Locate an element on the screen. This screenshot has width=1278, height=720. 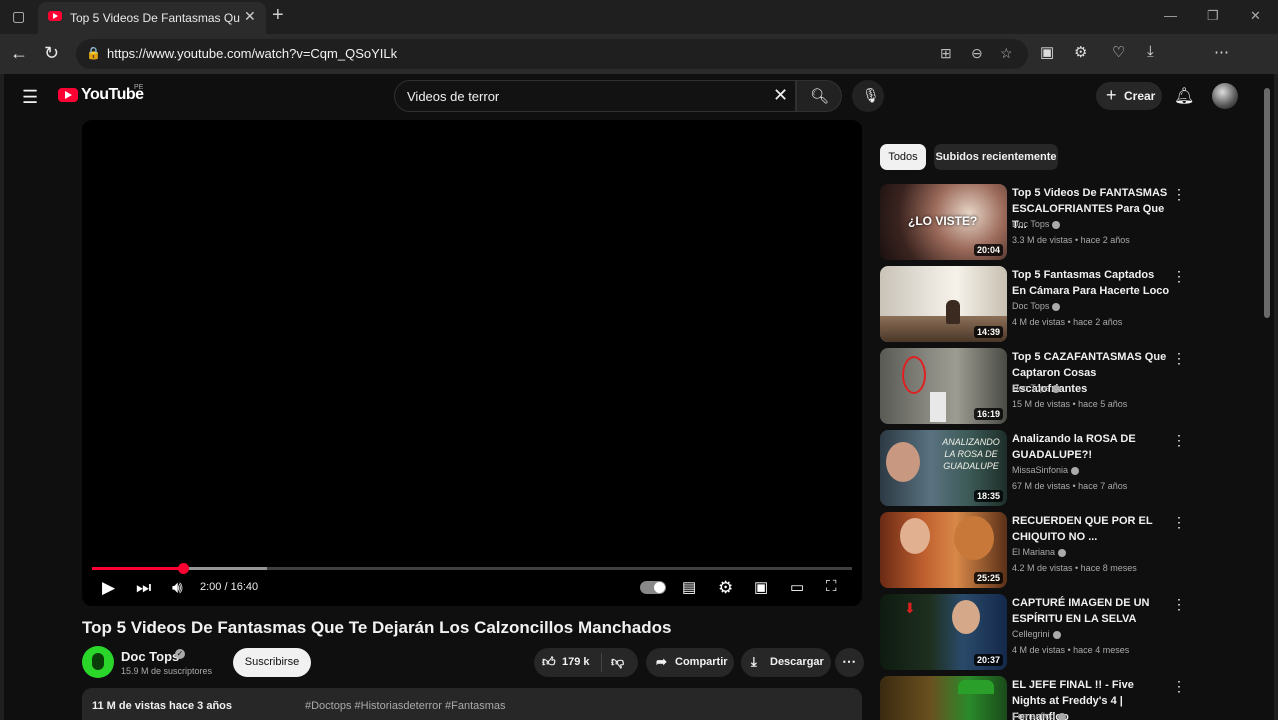
restore-icon: ❐ is located at coordinates (1213, 16).